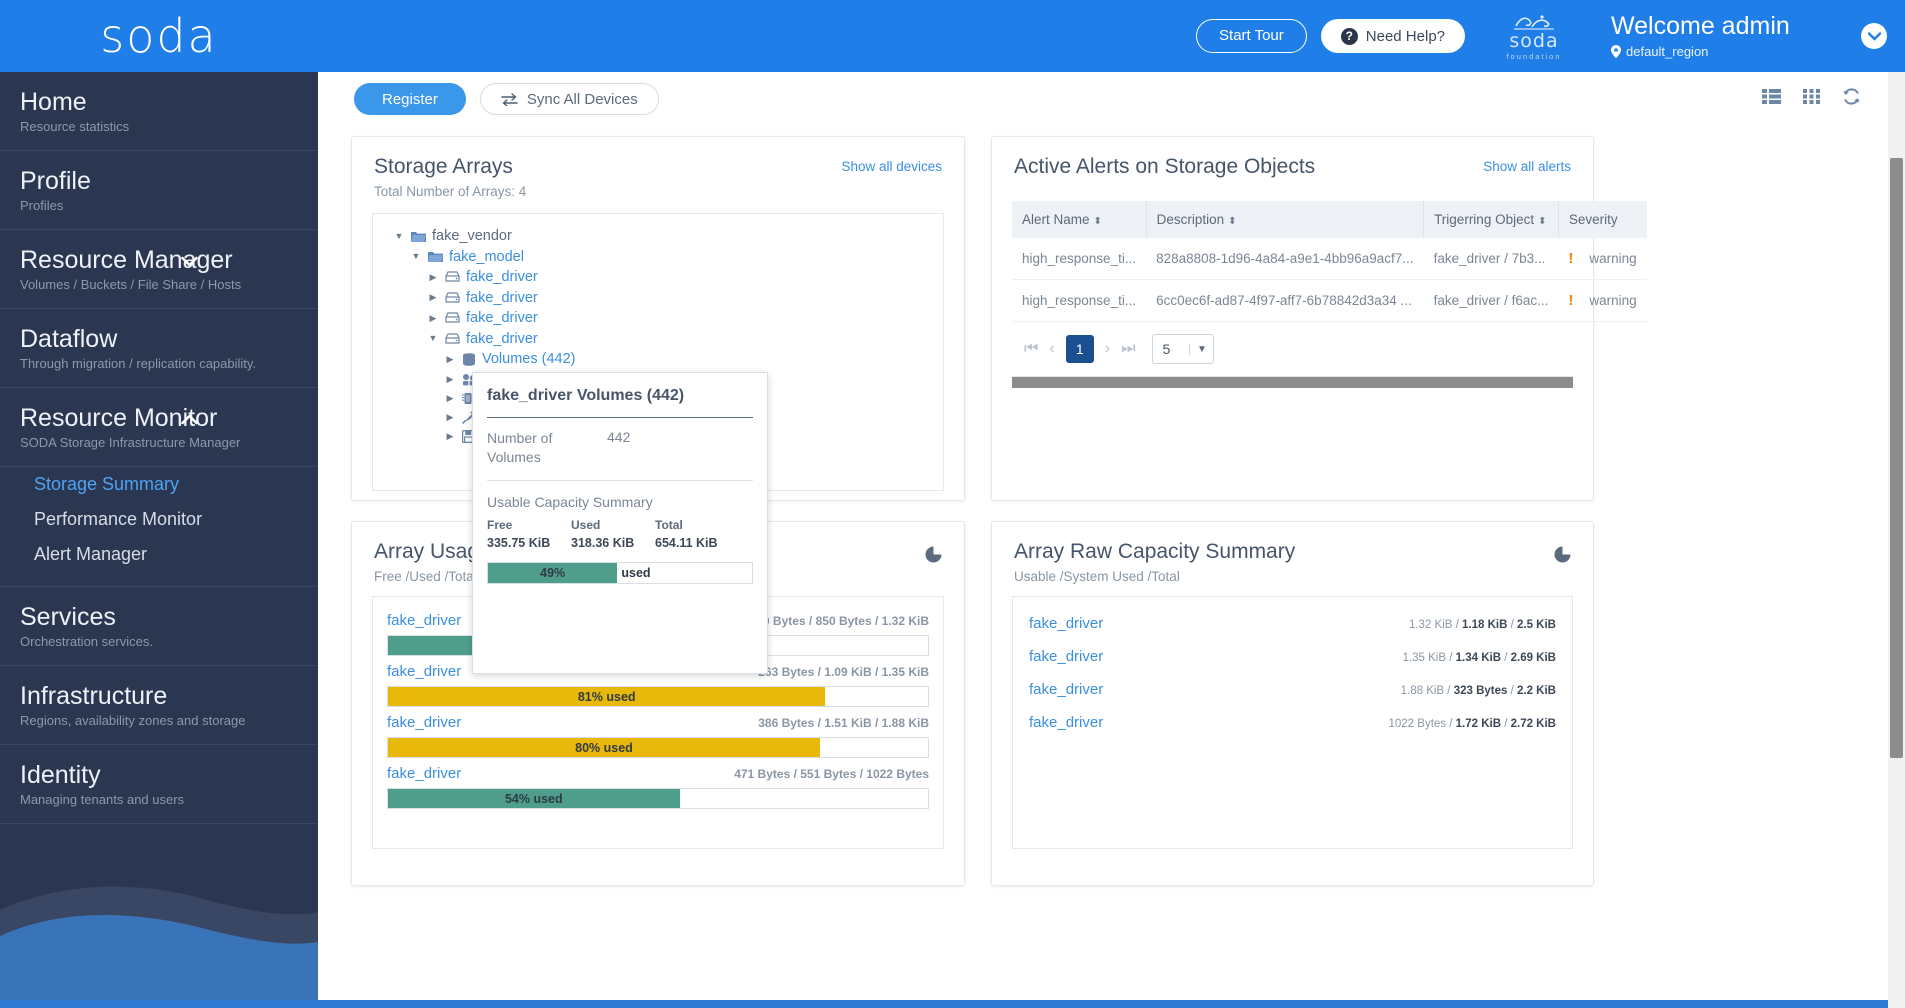  I want to click on usage-progress-bar: 54% used, so click(658, 798).